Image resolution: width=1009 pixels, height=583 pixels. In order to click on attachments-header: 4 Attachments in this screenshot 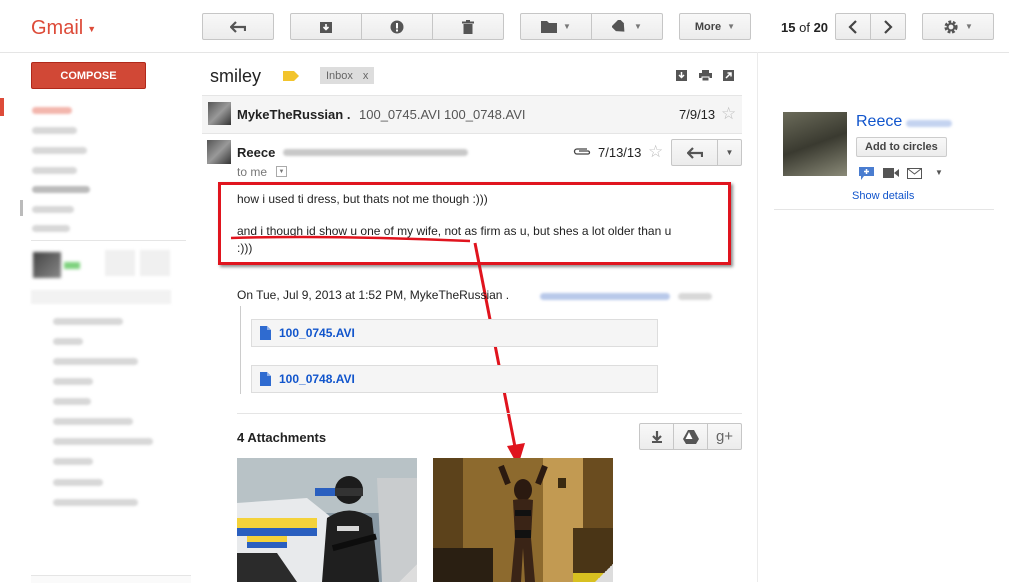, I will do `click(282, 437)`.